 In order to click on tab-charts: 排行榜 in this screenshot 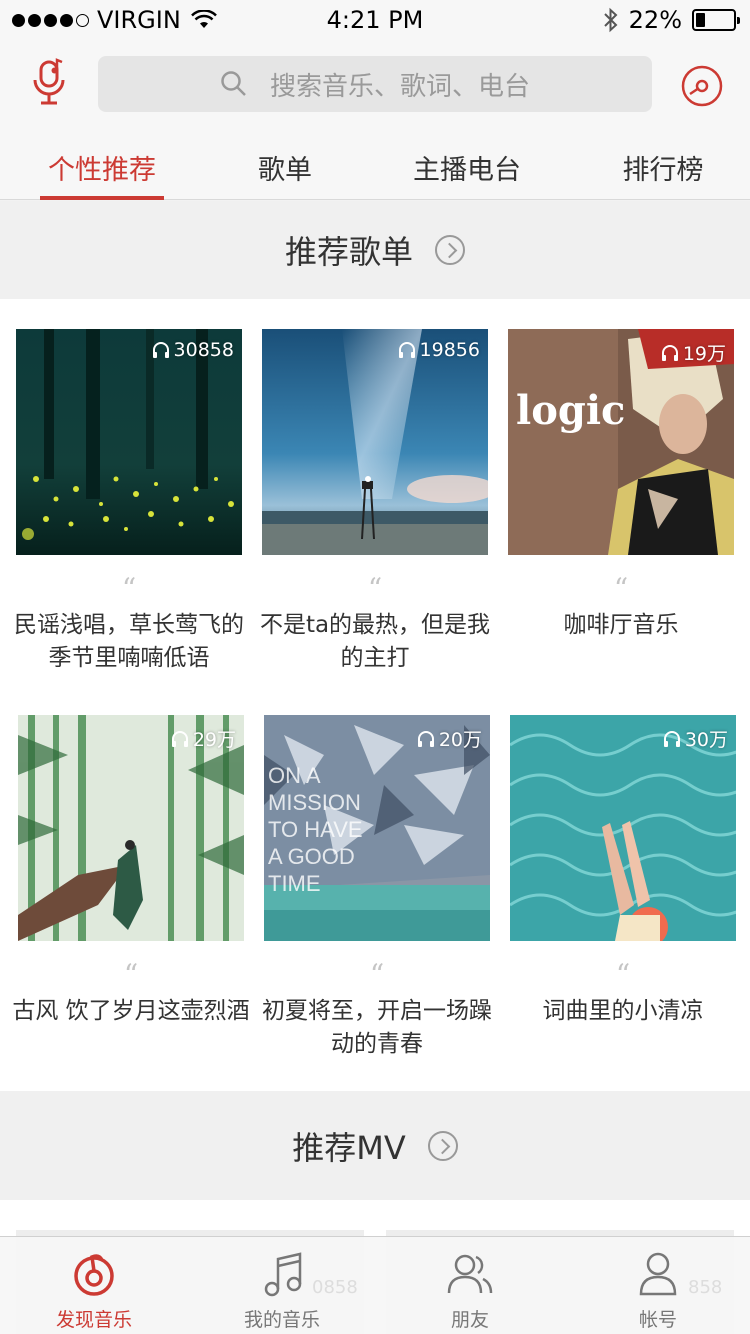, I will do `click(663, 167)`.